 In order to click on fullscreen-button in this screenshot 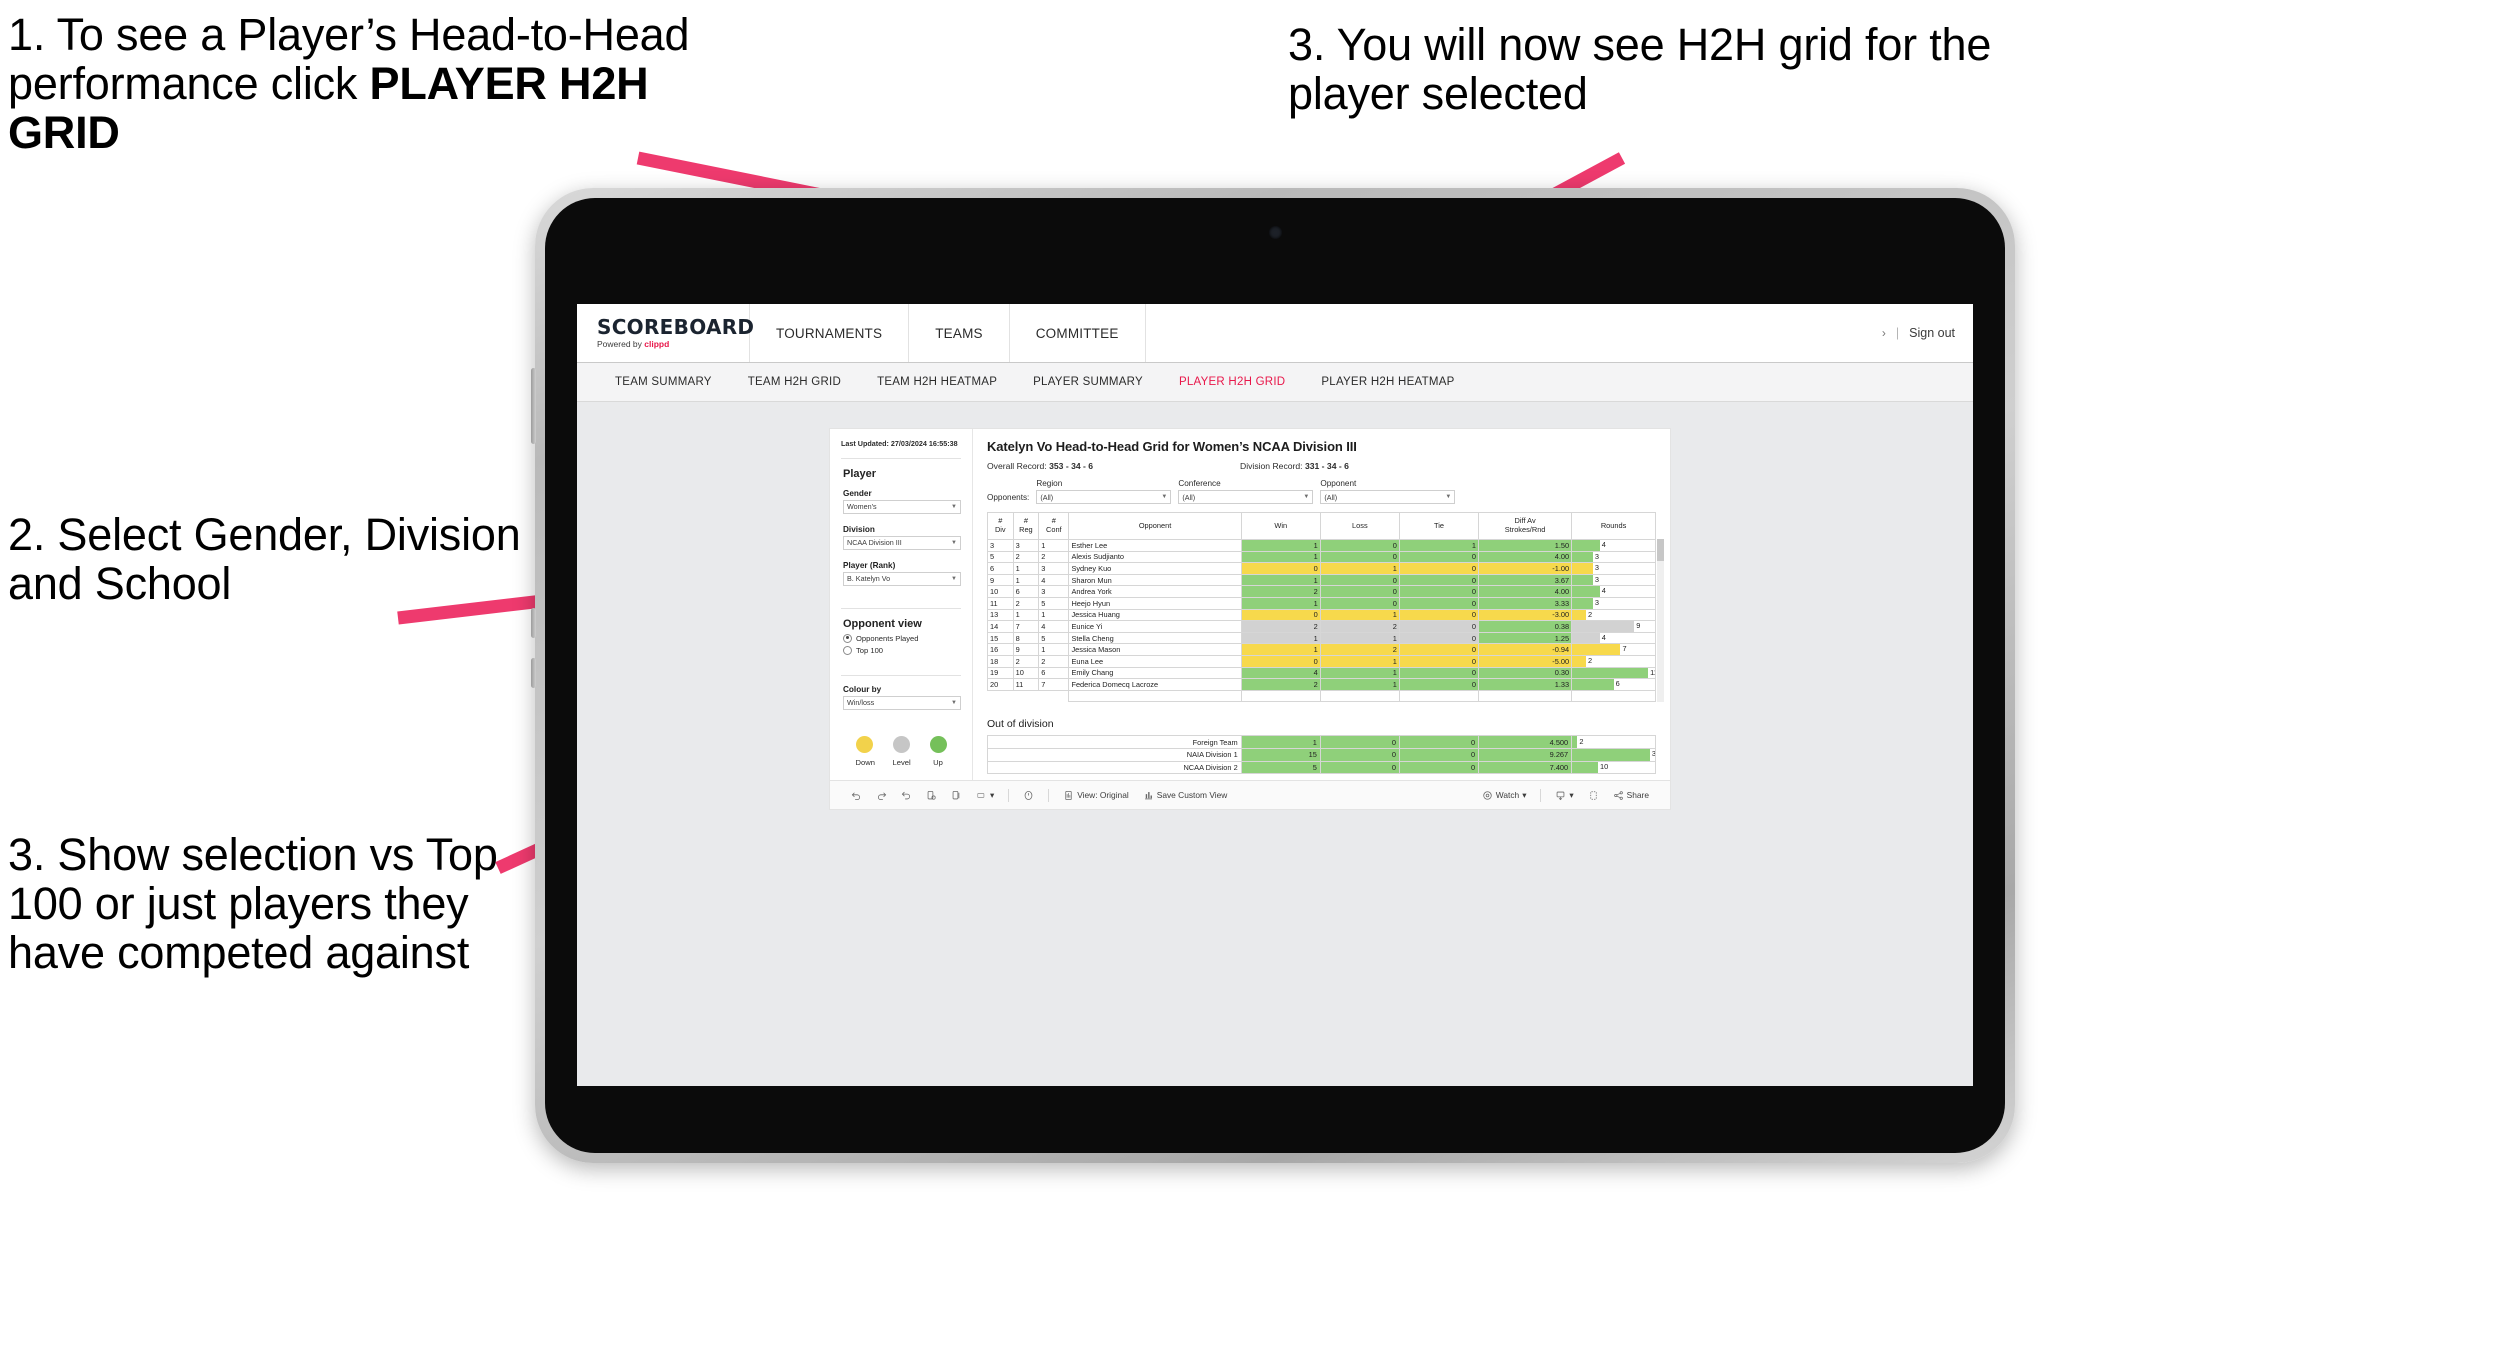, I will do `click(1593, 795)`.